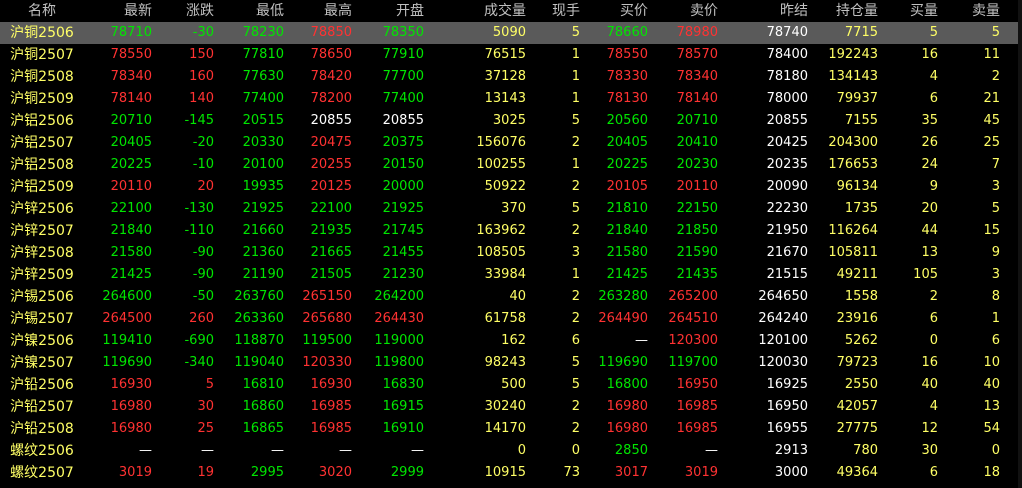  I want to click on header-open-interest: 持仓量, so click(845, 11).